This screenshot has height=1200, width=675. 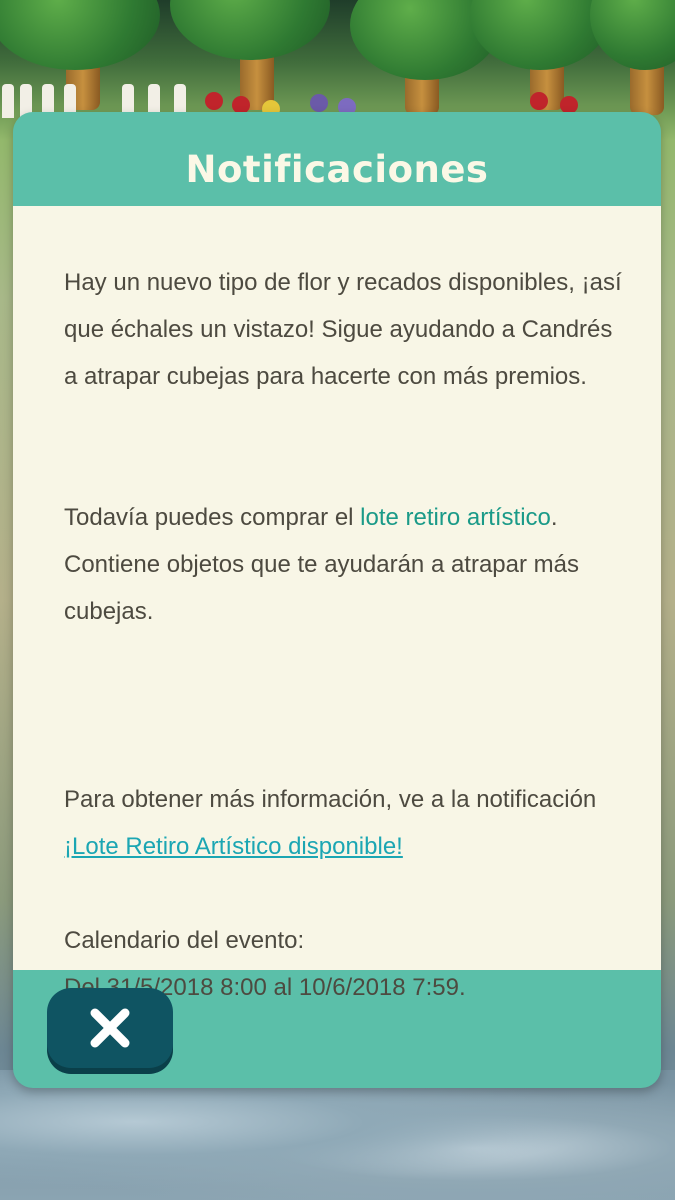 I want to click on dialog-footer, so click(x=337, y=1029).